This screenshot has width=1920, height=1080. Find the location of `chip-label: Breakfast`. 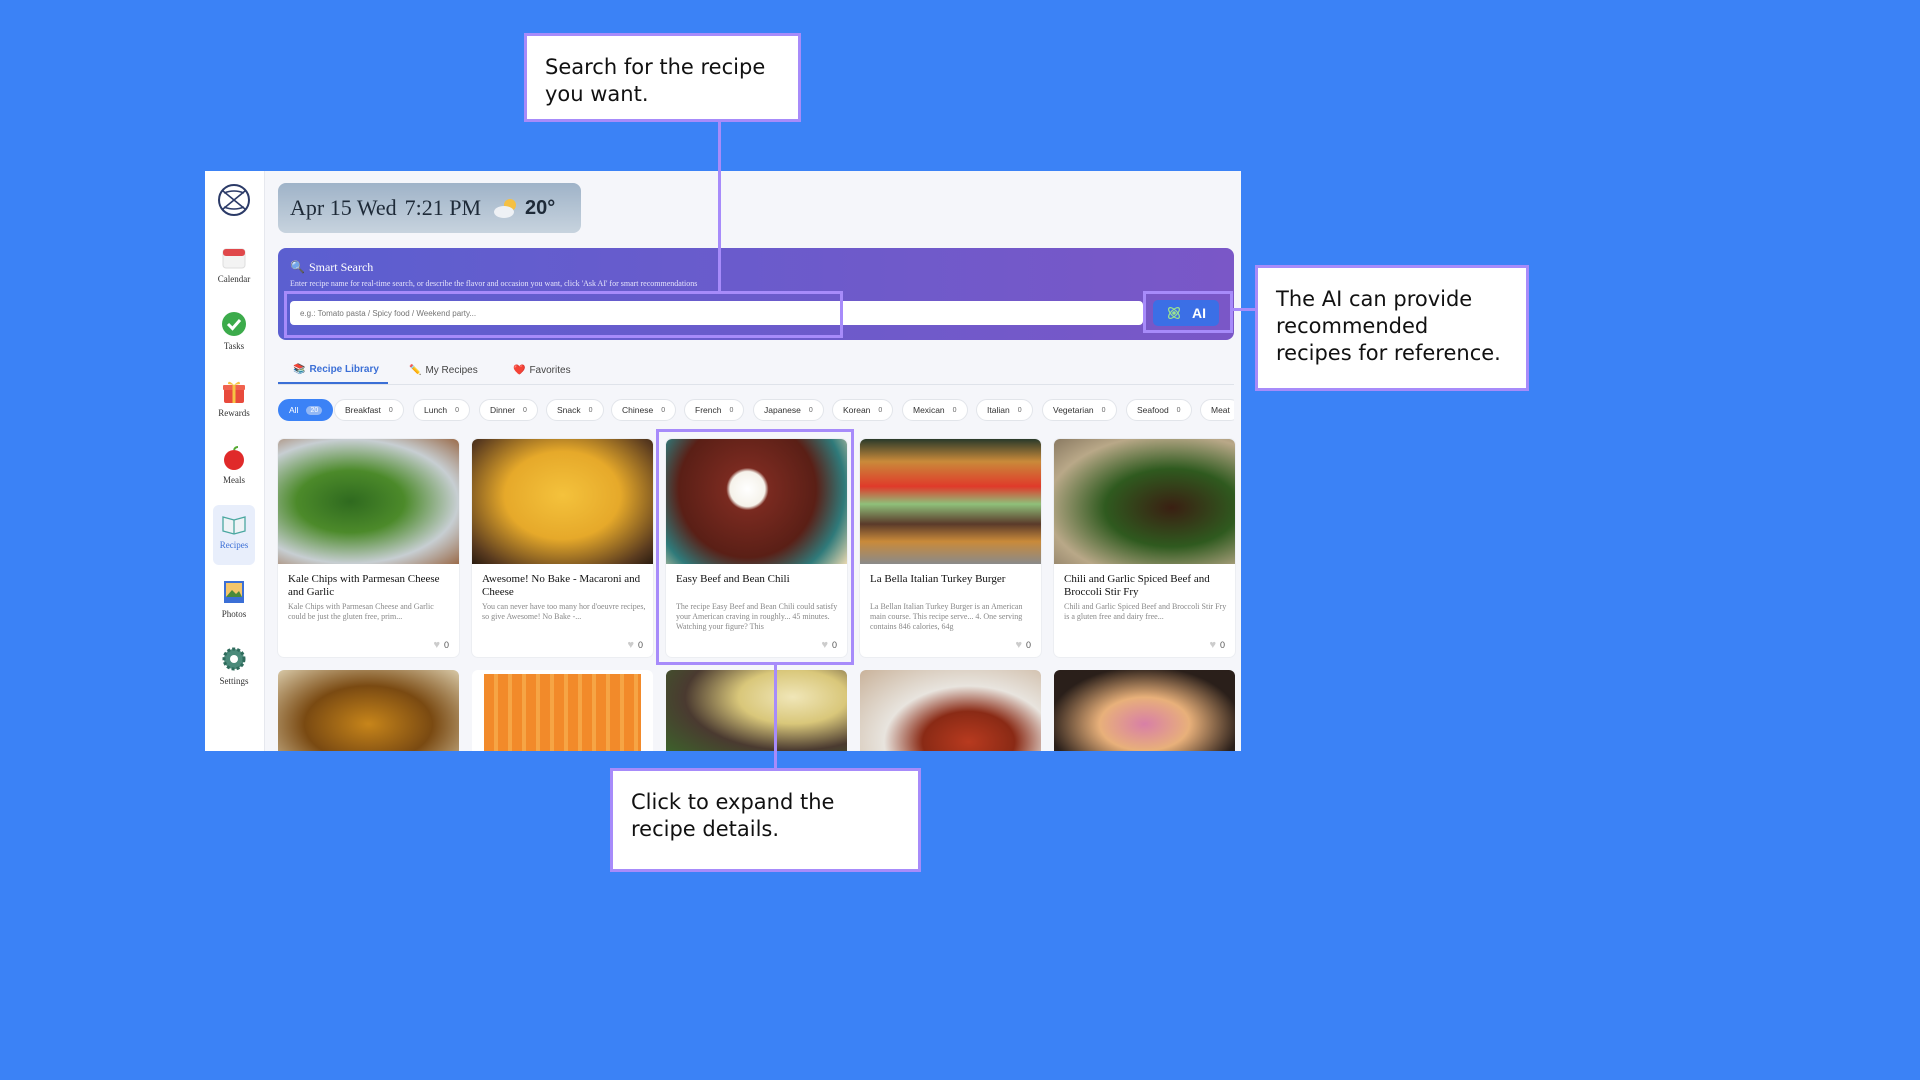

chip-label: Breakfast is located at coordinates (363, 410).